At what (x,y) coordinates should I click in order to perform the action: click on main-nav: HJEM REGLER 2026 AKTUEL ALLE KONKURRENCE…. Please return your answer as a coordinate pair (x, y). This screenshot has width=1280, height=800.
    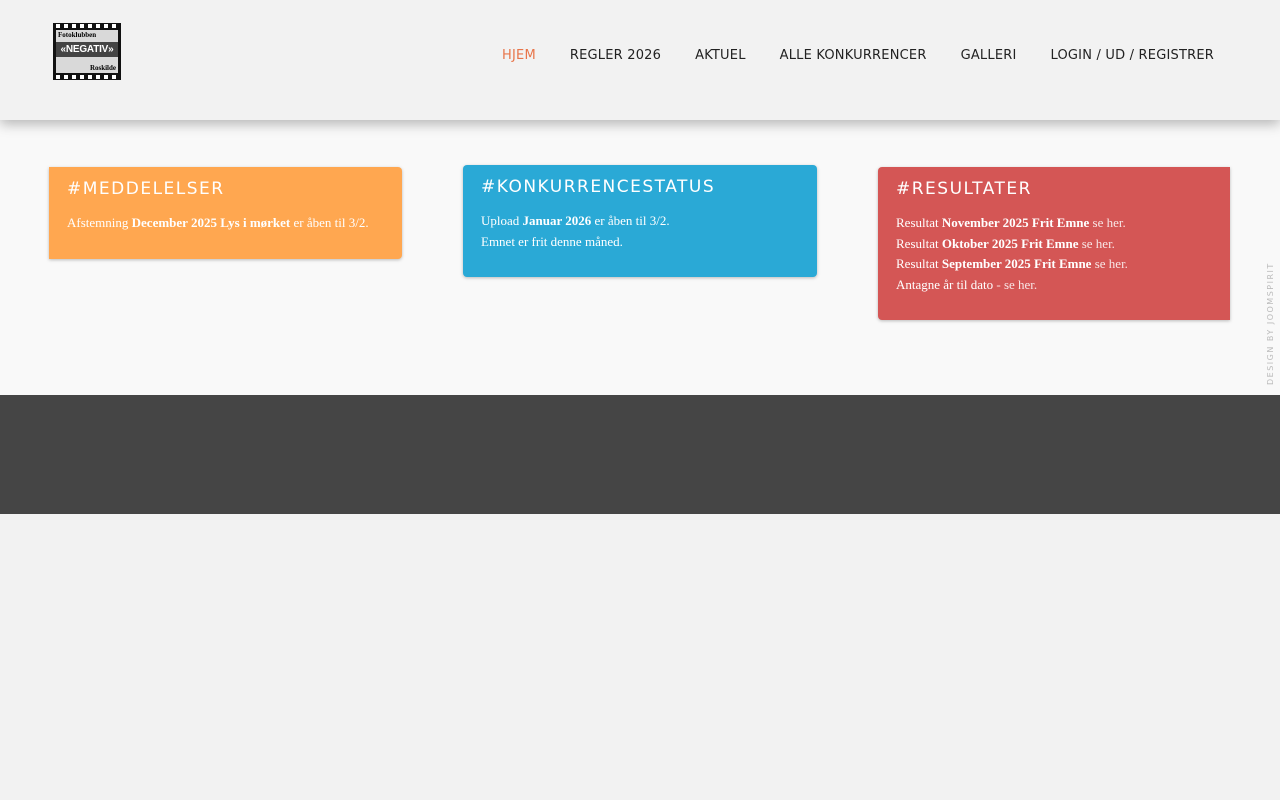
    Looking at the image, I should click on (858, 55).